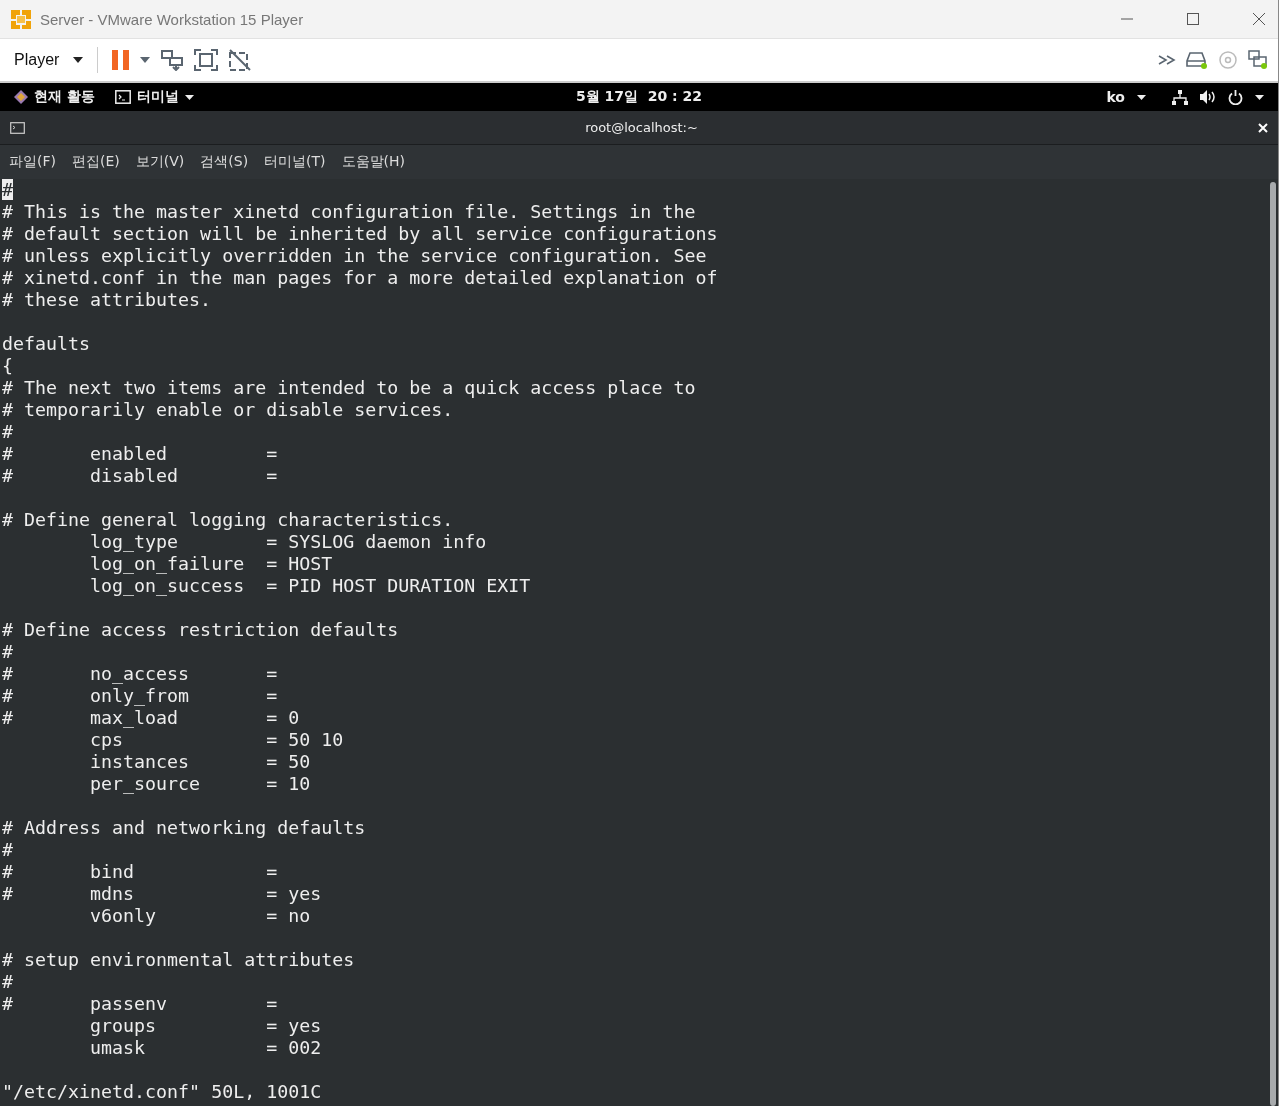 This screenshot has width=1282, height=1106. Describe the element at coordinates (1273, 644) in the screenshot. I see `scrollbar` at that location.